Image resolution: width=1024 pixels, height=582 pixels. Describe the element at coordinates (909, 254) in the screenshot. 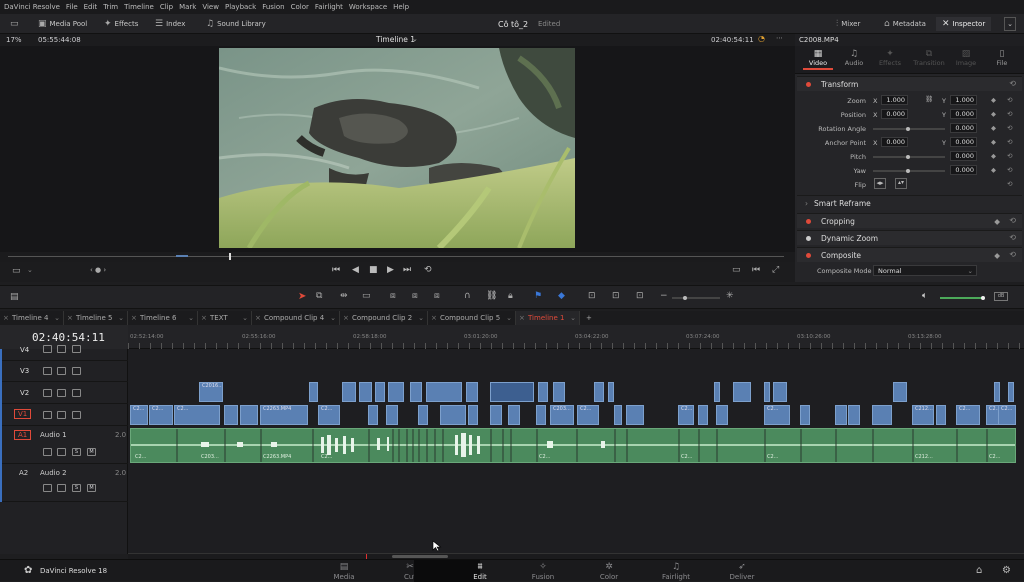

I see `composite-section: Composite ◆ ⟲` at that location.